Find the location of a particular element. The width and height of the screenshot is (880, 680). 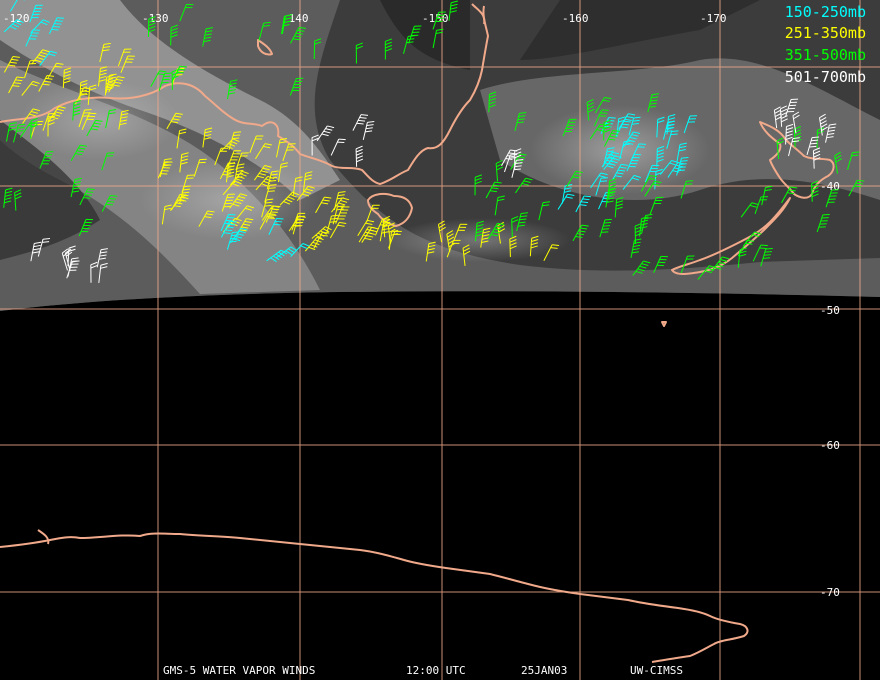

legend-item-351-500mb: 351-500mb is located at coordinates (825, 55).